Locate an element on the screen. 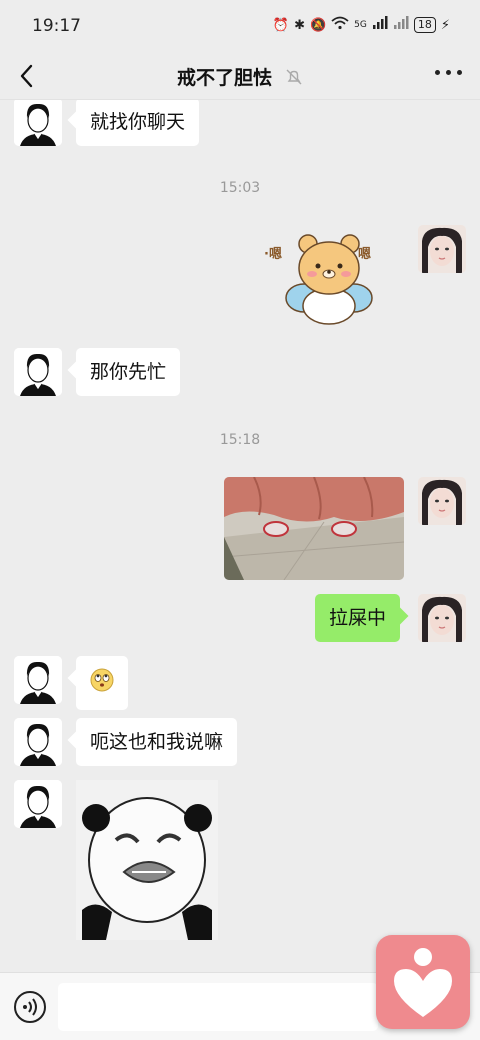 The width and height of the screenshot is (480, 1040). message-bubble: 那你先忙 is located at coordinates (128, 372).